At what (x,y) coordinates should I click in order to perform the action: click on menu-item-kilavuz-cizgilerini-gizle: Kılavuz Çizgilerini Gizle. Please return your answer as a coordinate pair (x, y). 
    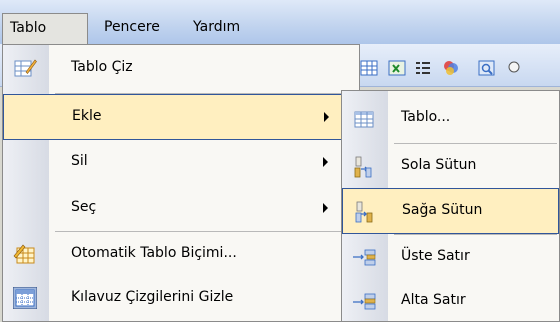
    Looking at the image, I should click on (181, 299).